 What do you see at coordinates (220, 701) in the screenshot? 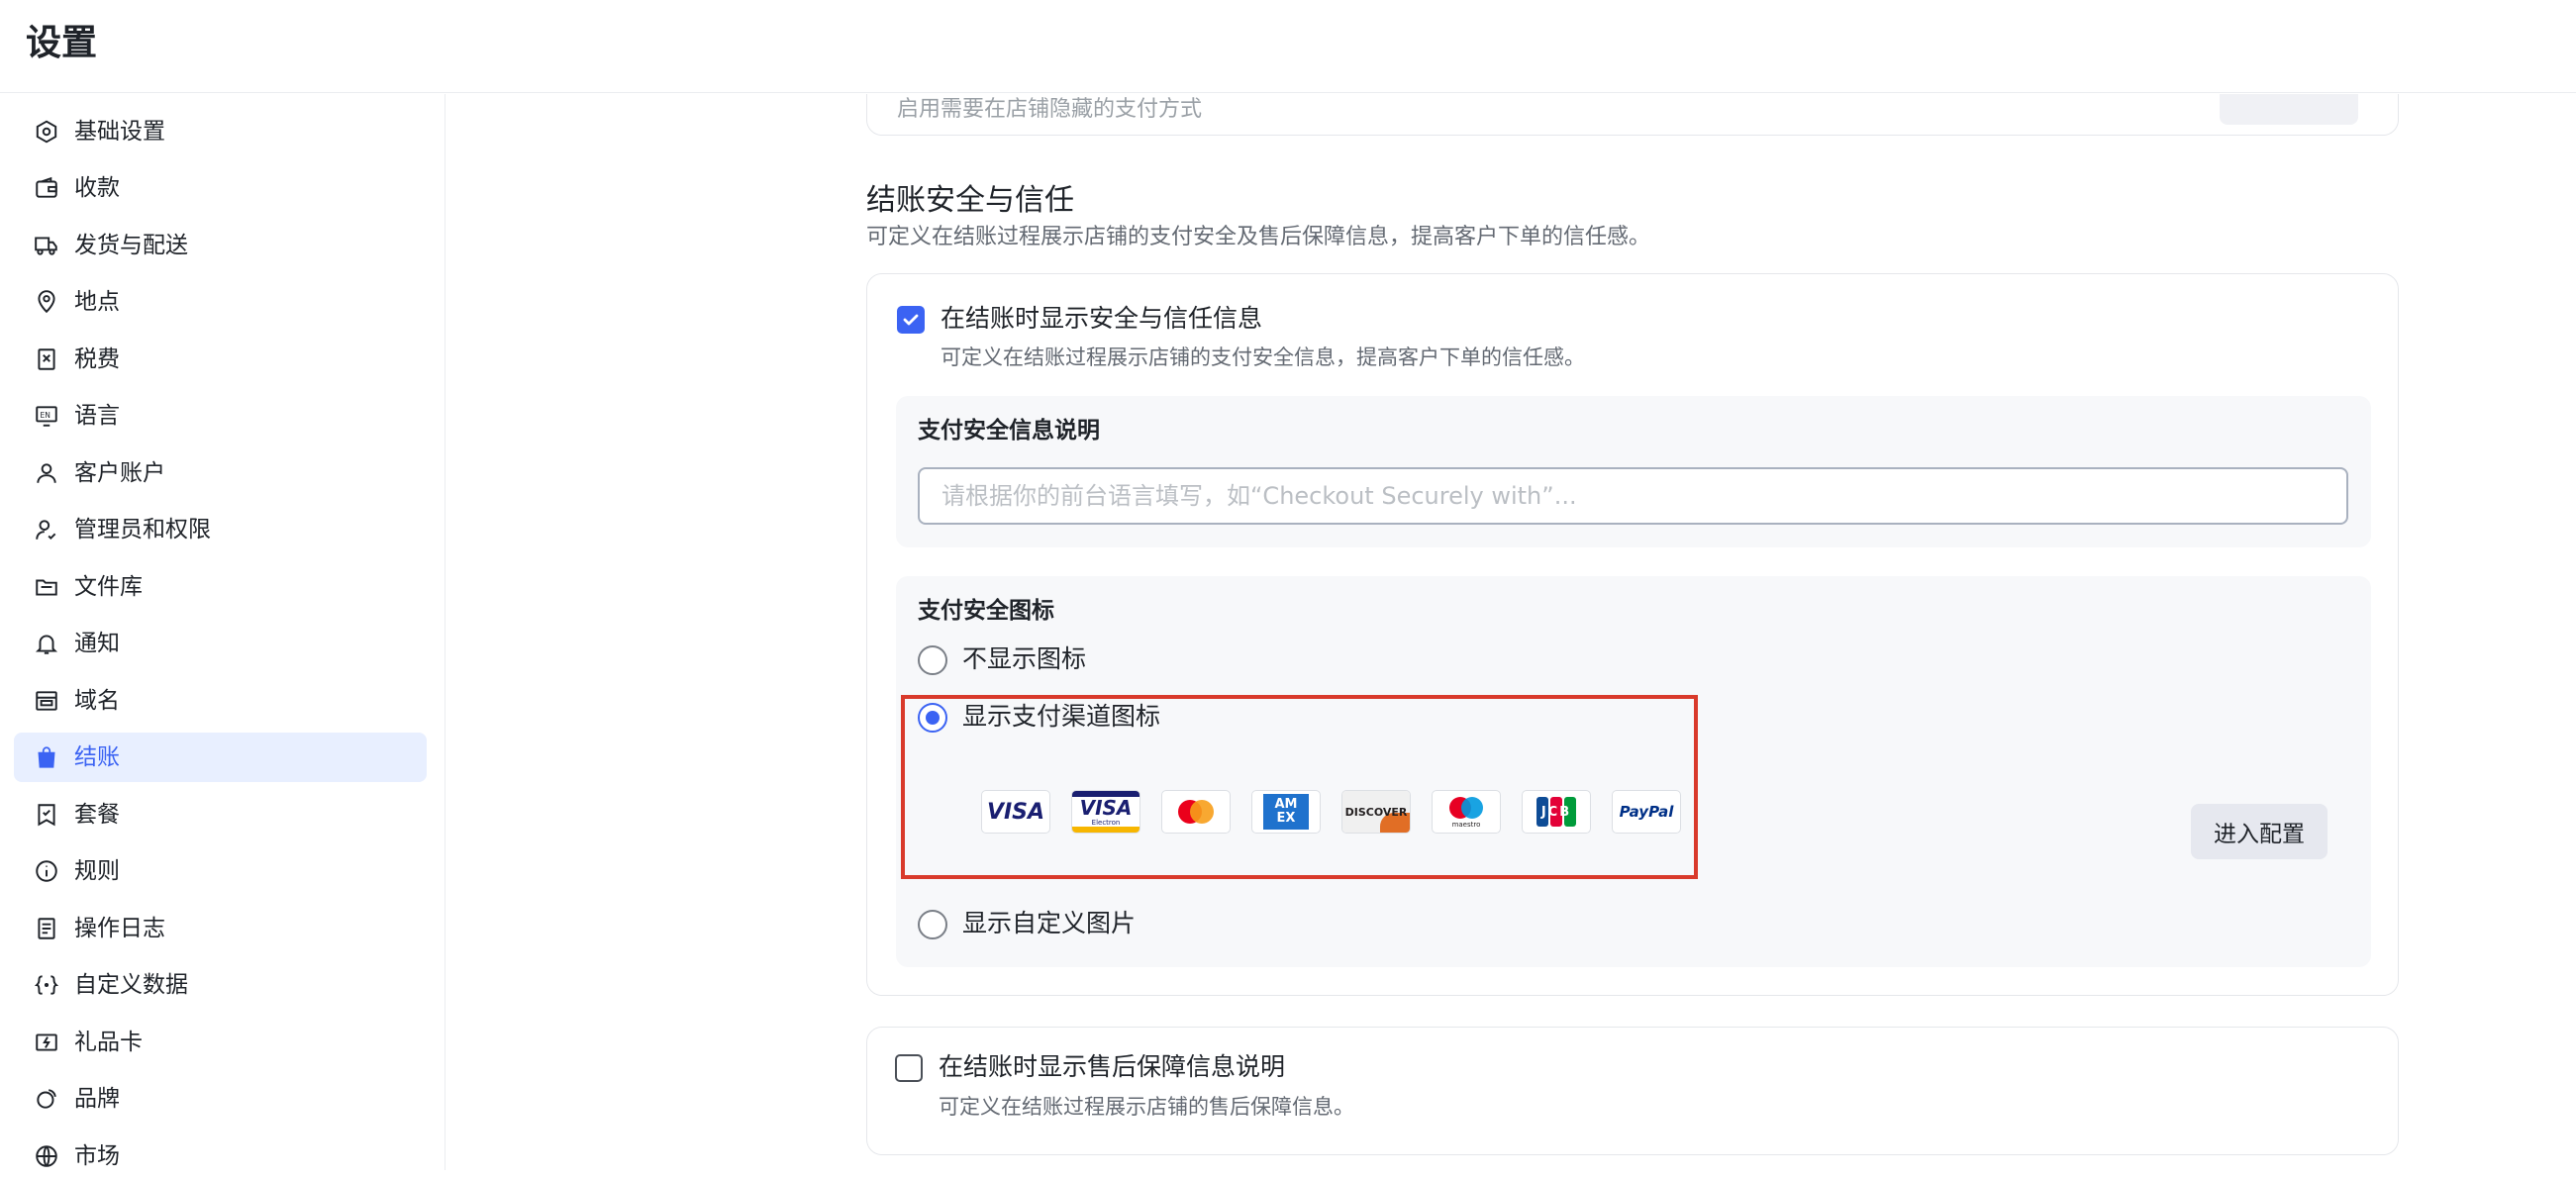
I see `sidebar-item-domains: 域名` at bounding box center [220, 701].